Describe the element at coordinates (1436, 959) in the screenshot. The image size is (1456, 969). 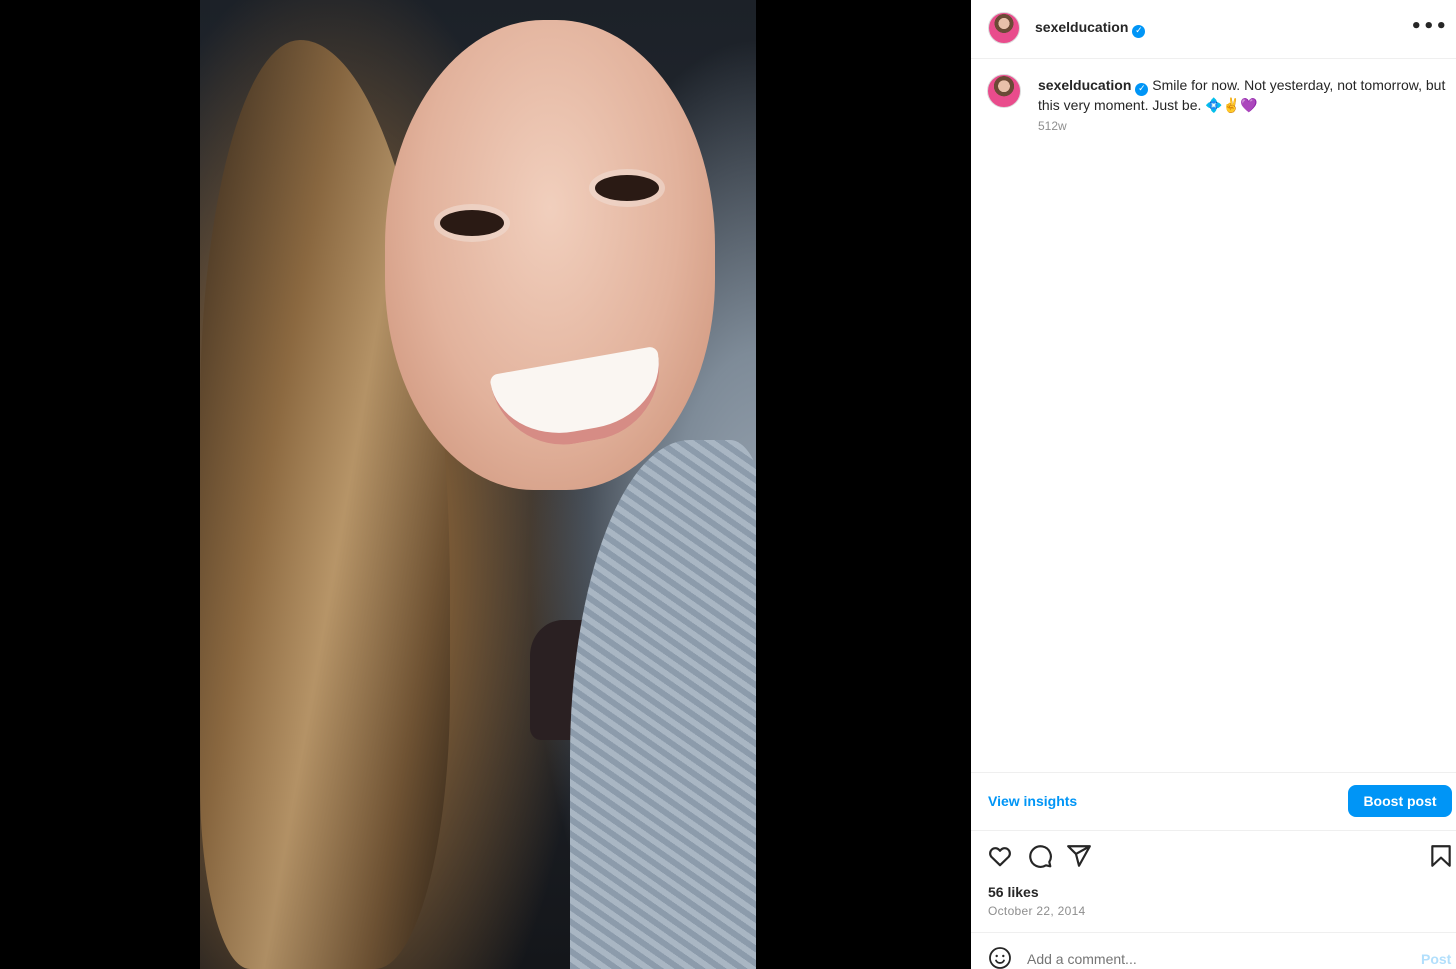
I see `post-comment-button: Post` at that location.